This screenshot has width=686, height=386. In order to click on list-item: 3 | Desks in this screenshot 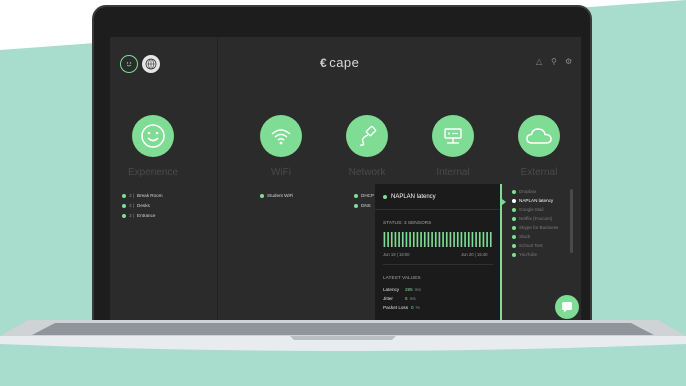, I will do `click(136, 205)`.